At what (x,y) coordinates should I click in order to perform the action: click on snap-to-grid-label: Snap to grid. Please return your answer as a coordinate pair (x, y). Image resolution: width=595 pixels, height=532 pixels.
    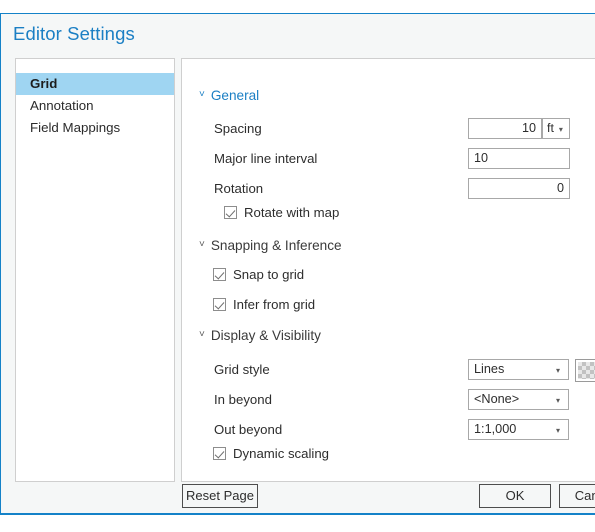
    Looking at the image, I should click on (269, 274).